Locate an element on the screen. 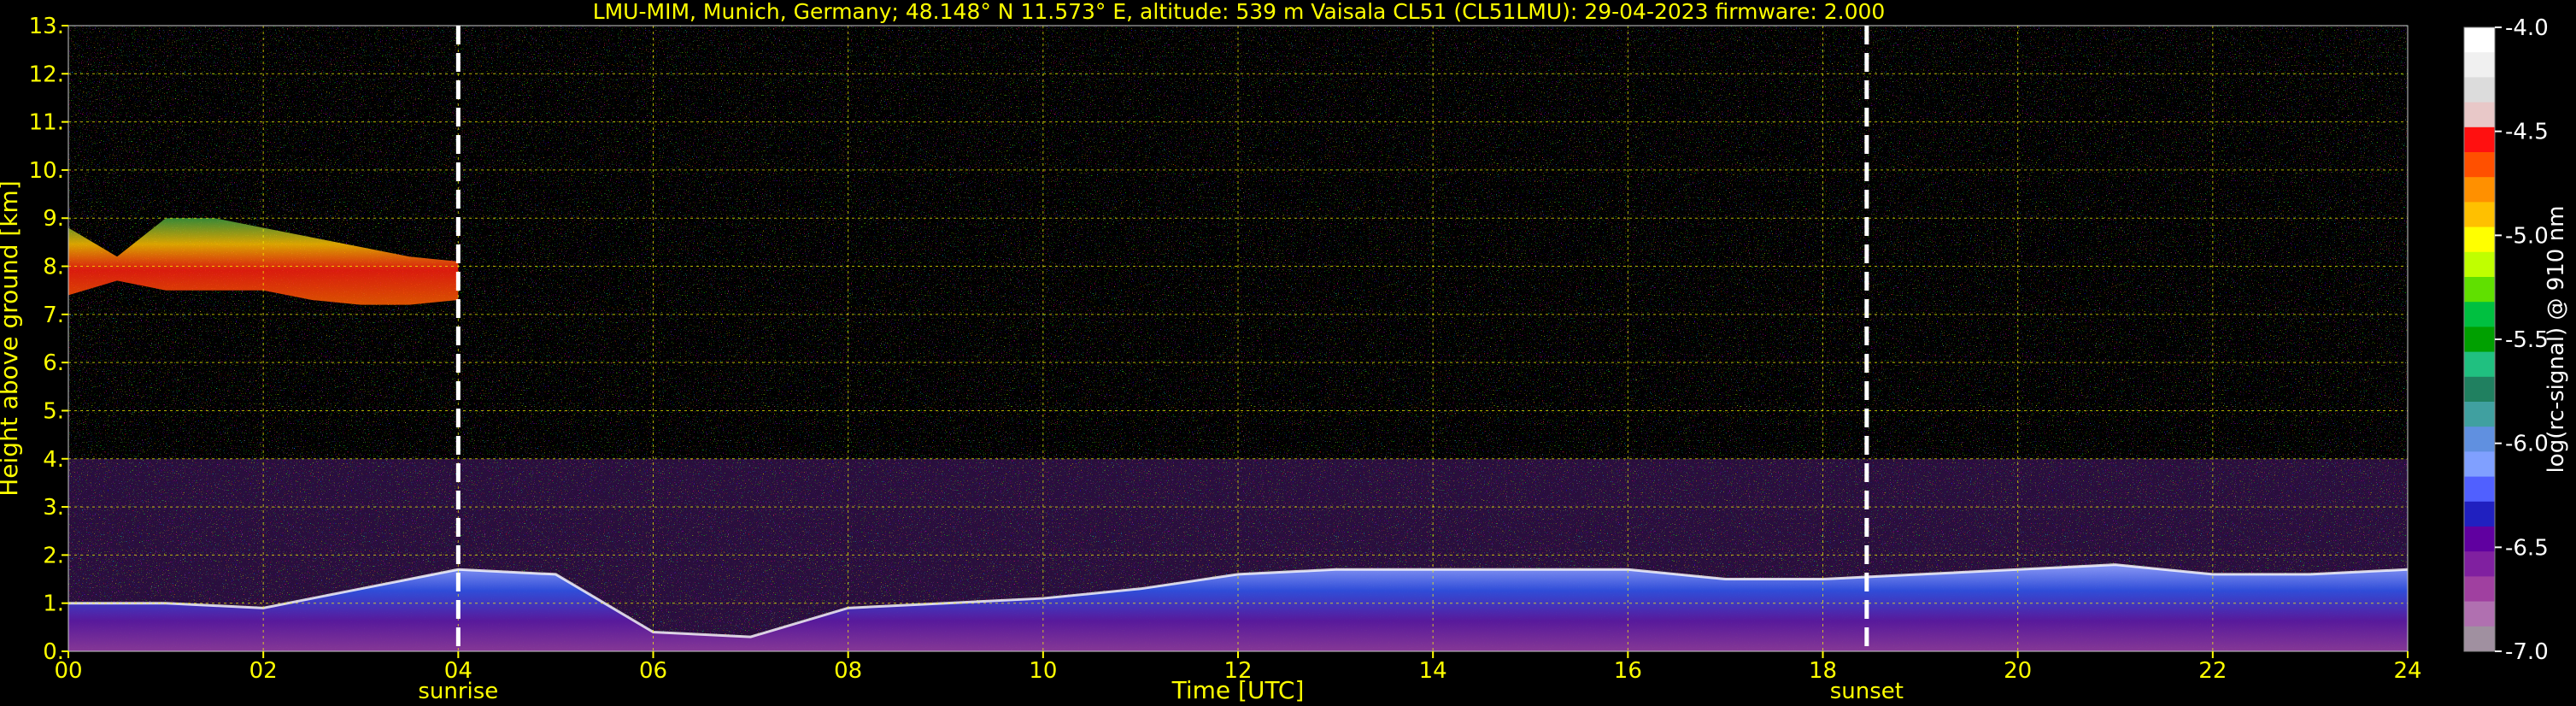  colorbar-tick-label: -7.0 is located at coordinates (2527, 652).